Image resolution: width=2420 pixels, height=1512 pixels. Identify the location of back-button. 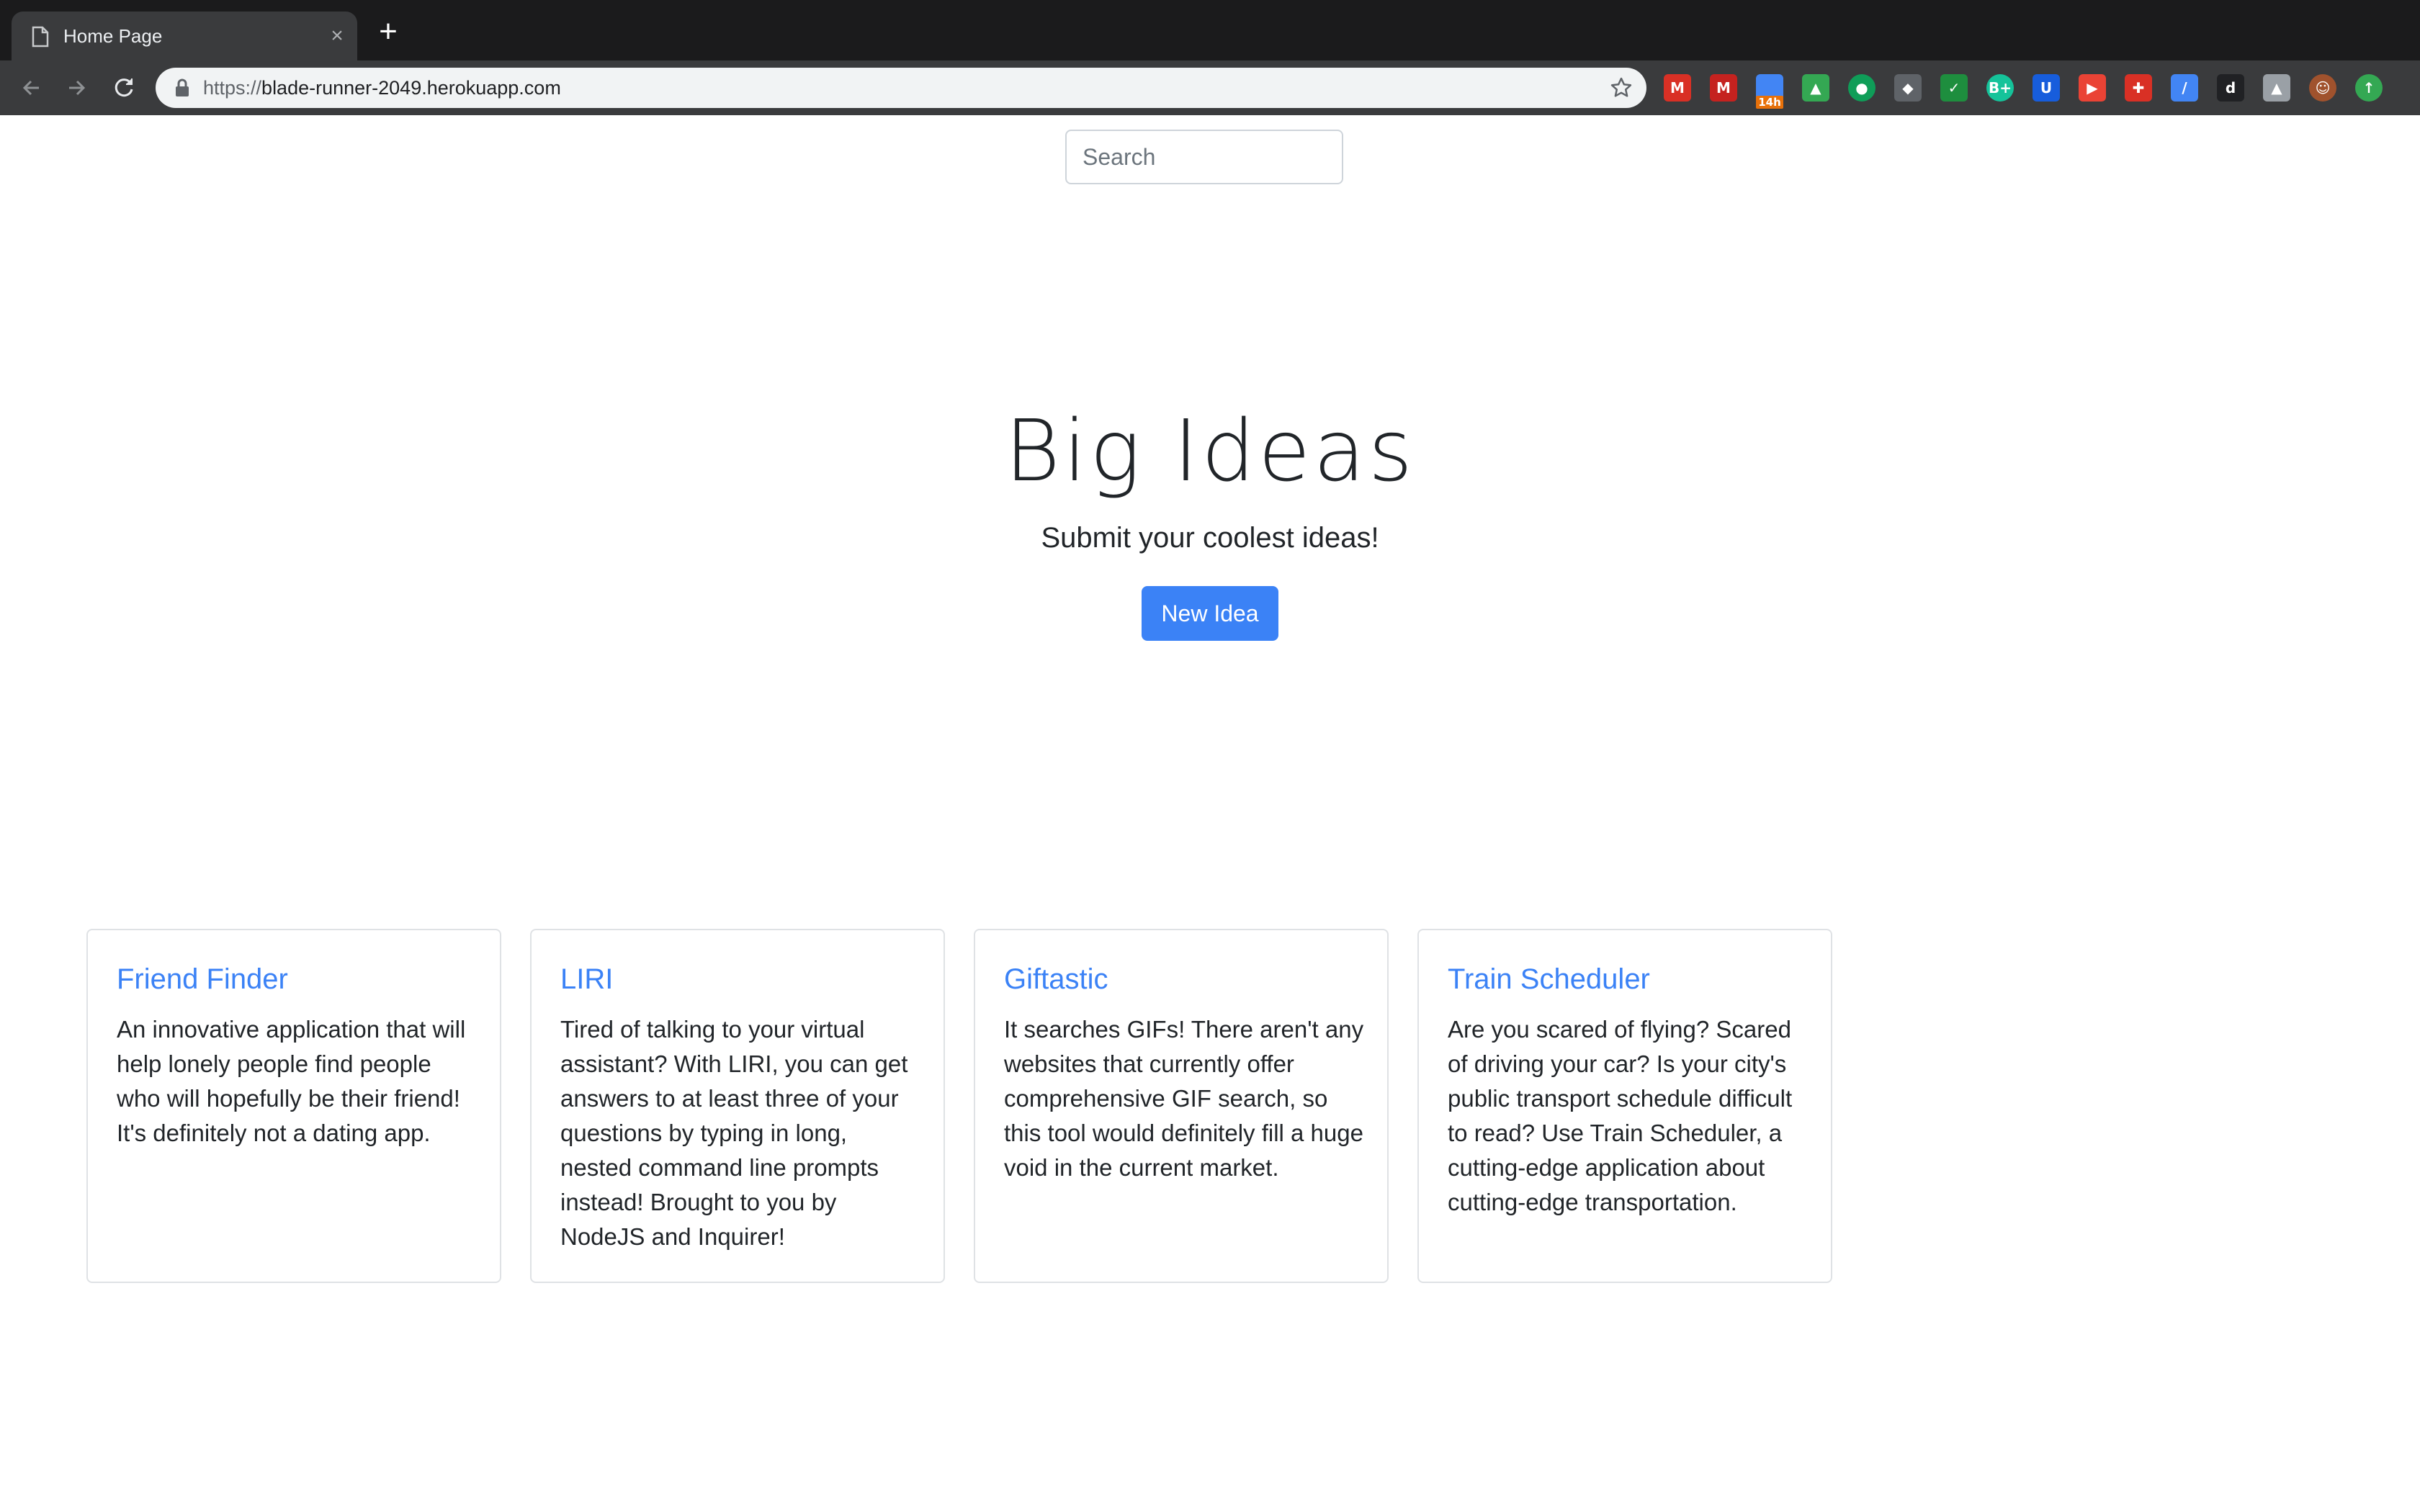
(32, 88).